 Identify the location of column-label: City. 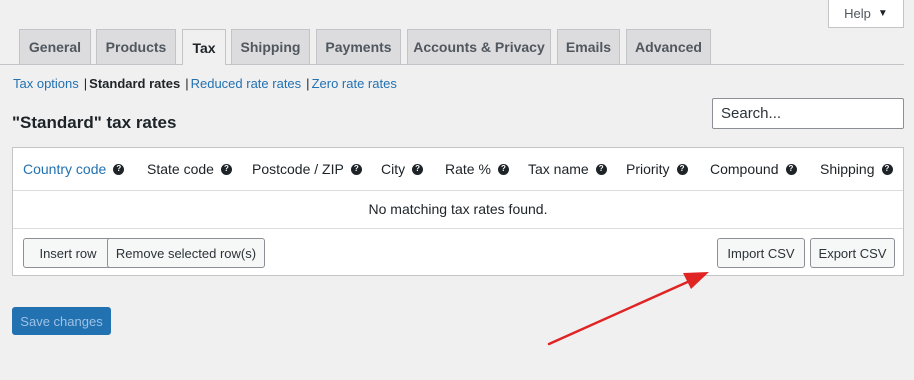
(393, 169).